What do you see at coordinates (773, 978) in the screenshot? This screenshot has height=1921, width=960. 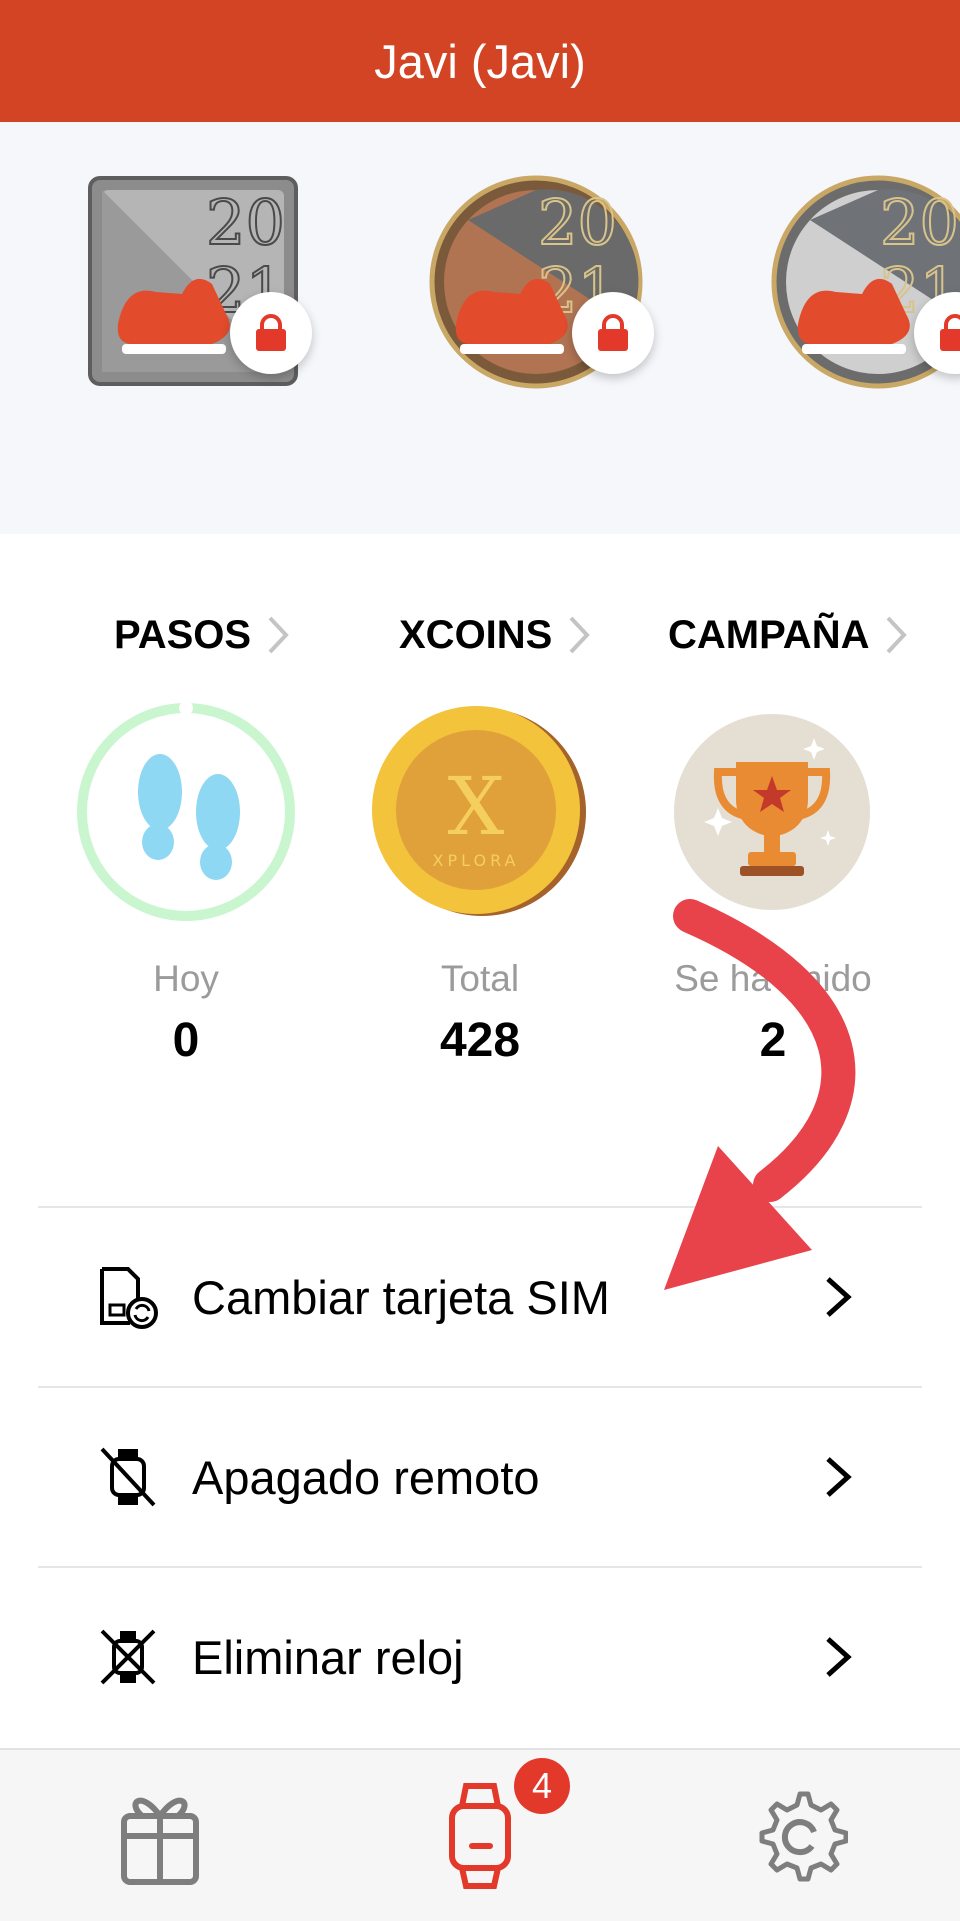 I see `campaign-label: Se ha unido` at bounding box center [773, 978].